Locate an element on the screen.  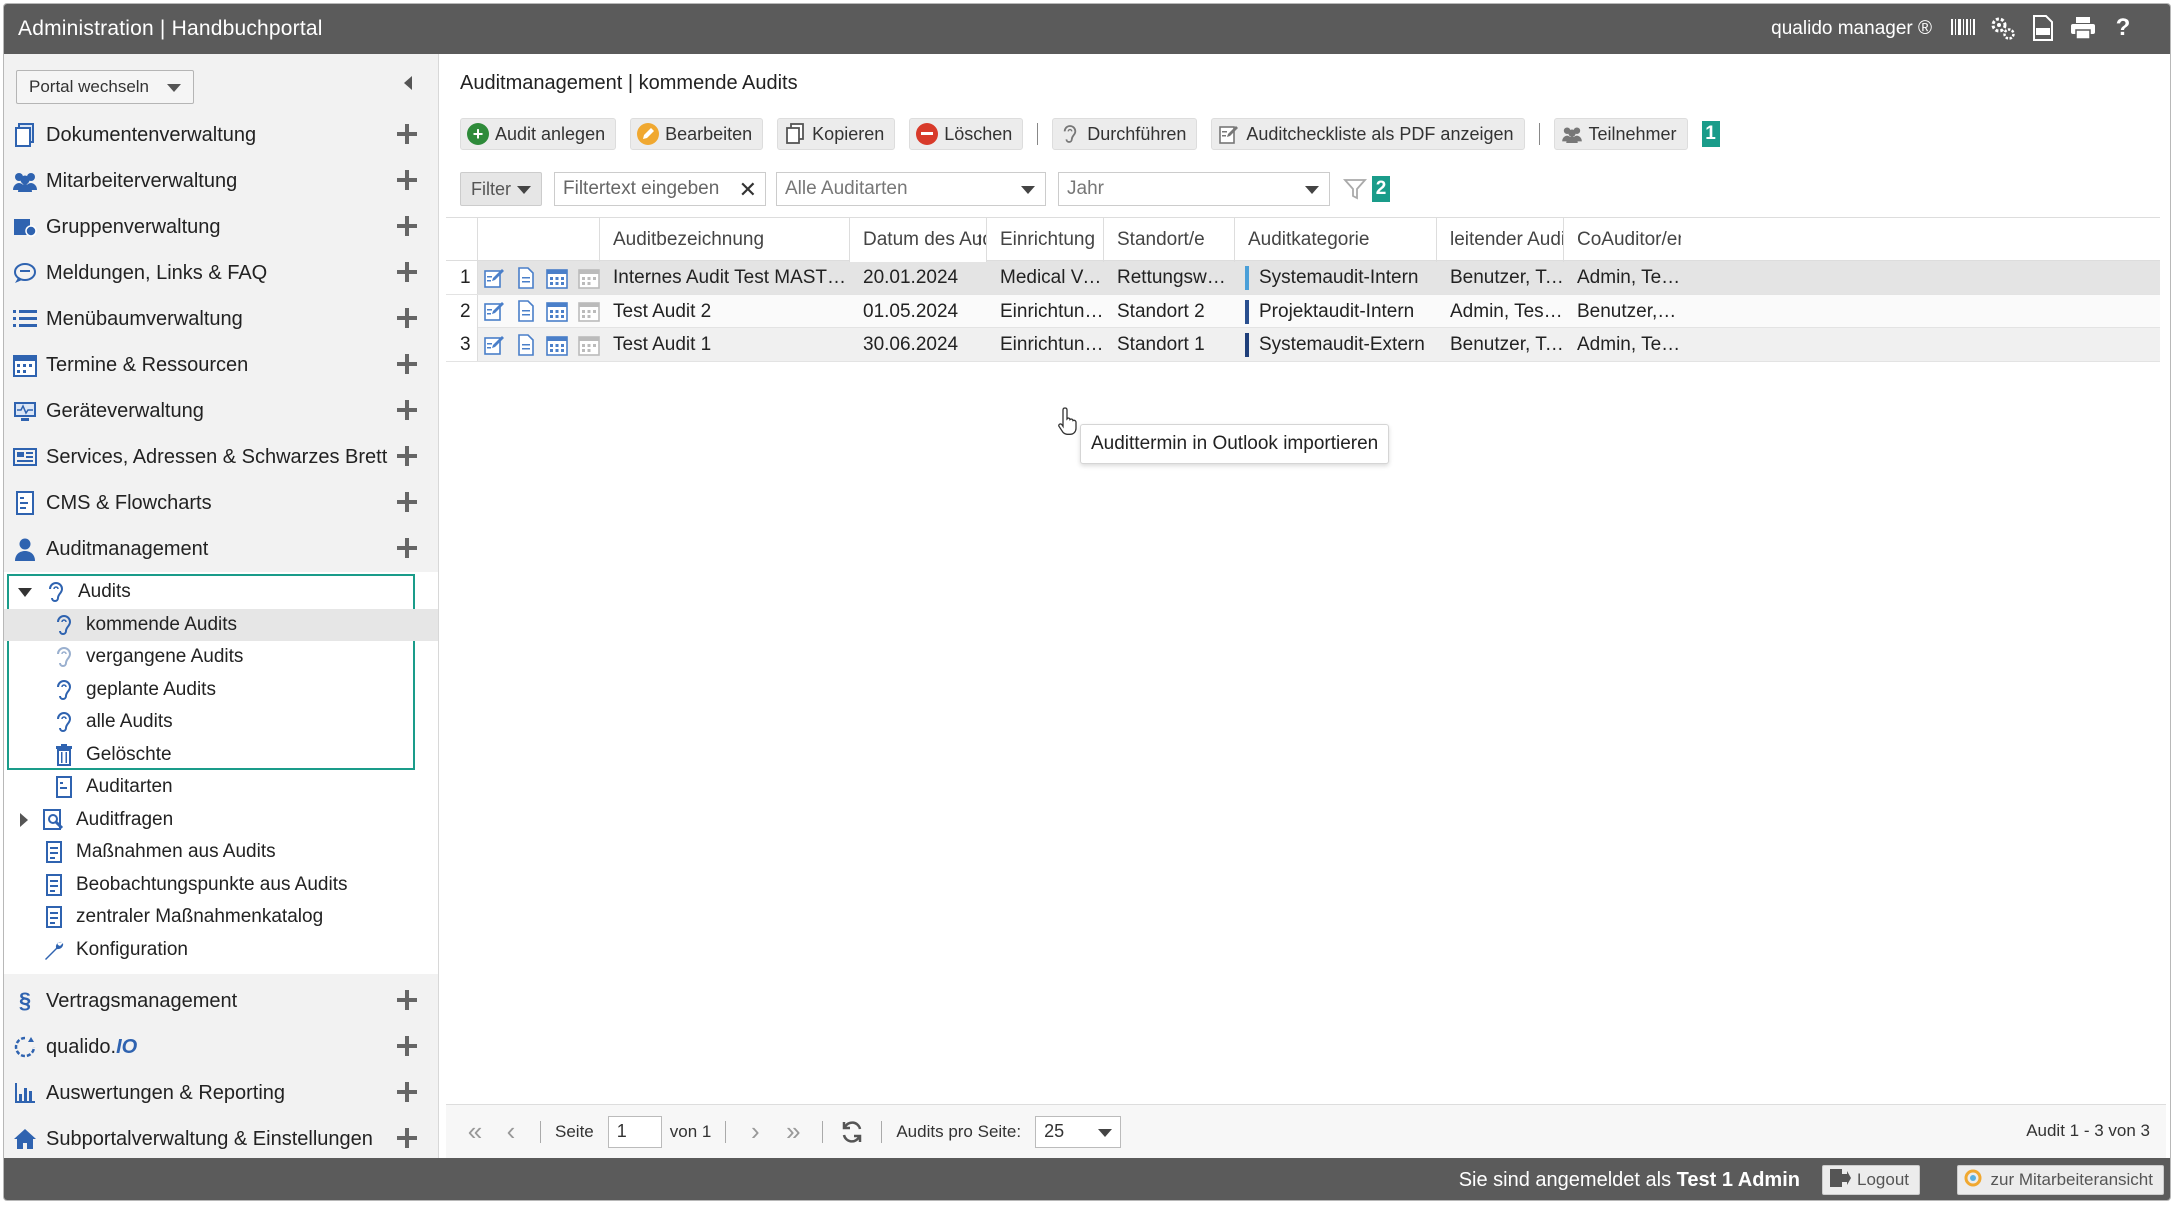
sidebar-item-vertragsmanagement: § Vertragsmanagement is located at coordinates (221, 1001).